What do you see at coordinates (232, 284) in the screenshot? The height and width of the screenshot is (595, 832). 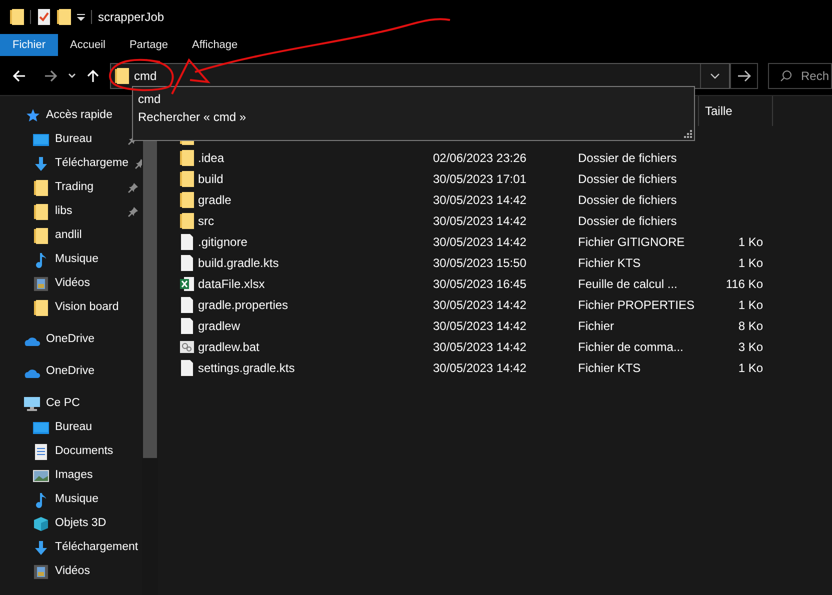 I see `file-name: dataFile.xlsx` at bounding box center [232, 284].